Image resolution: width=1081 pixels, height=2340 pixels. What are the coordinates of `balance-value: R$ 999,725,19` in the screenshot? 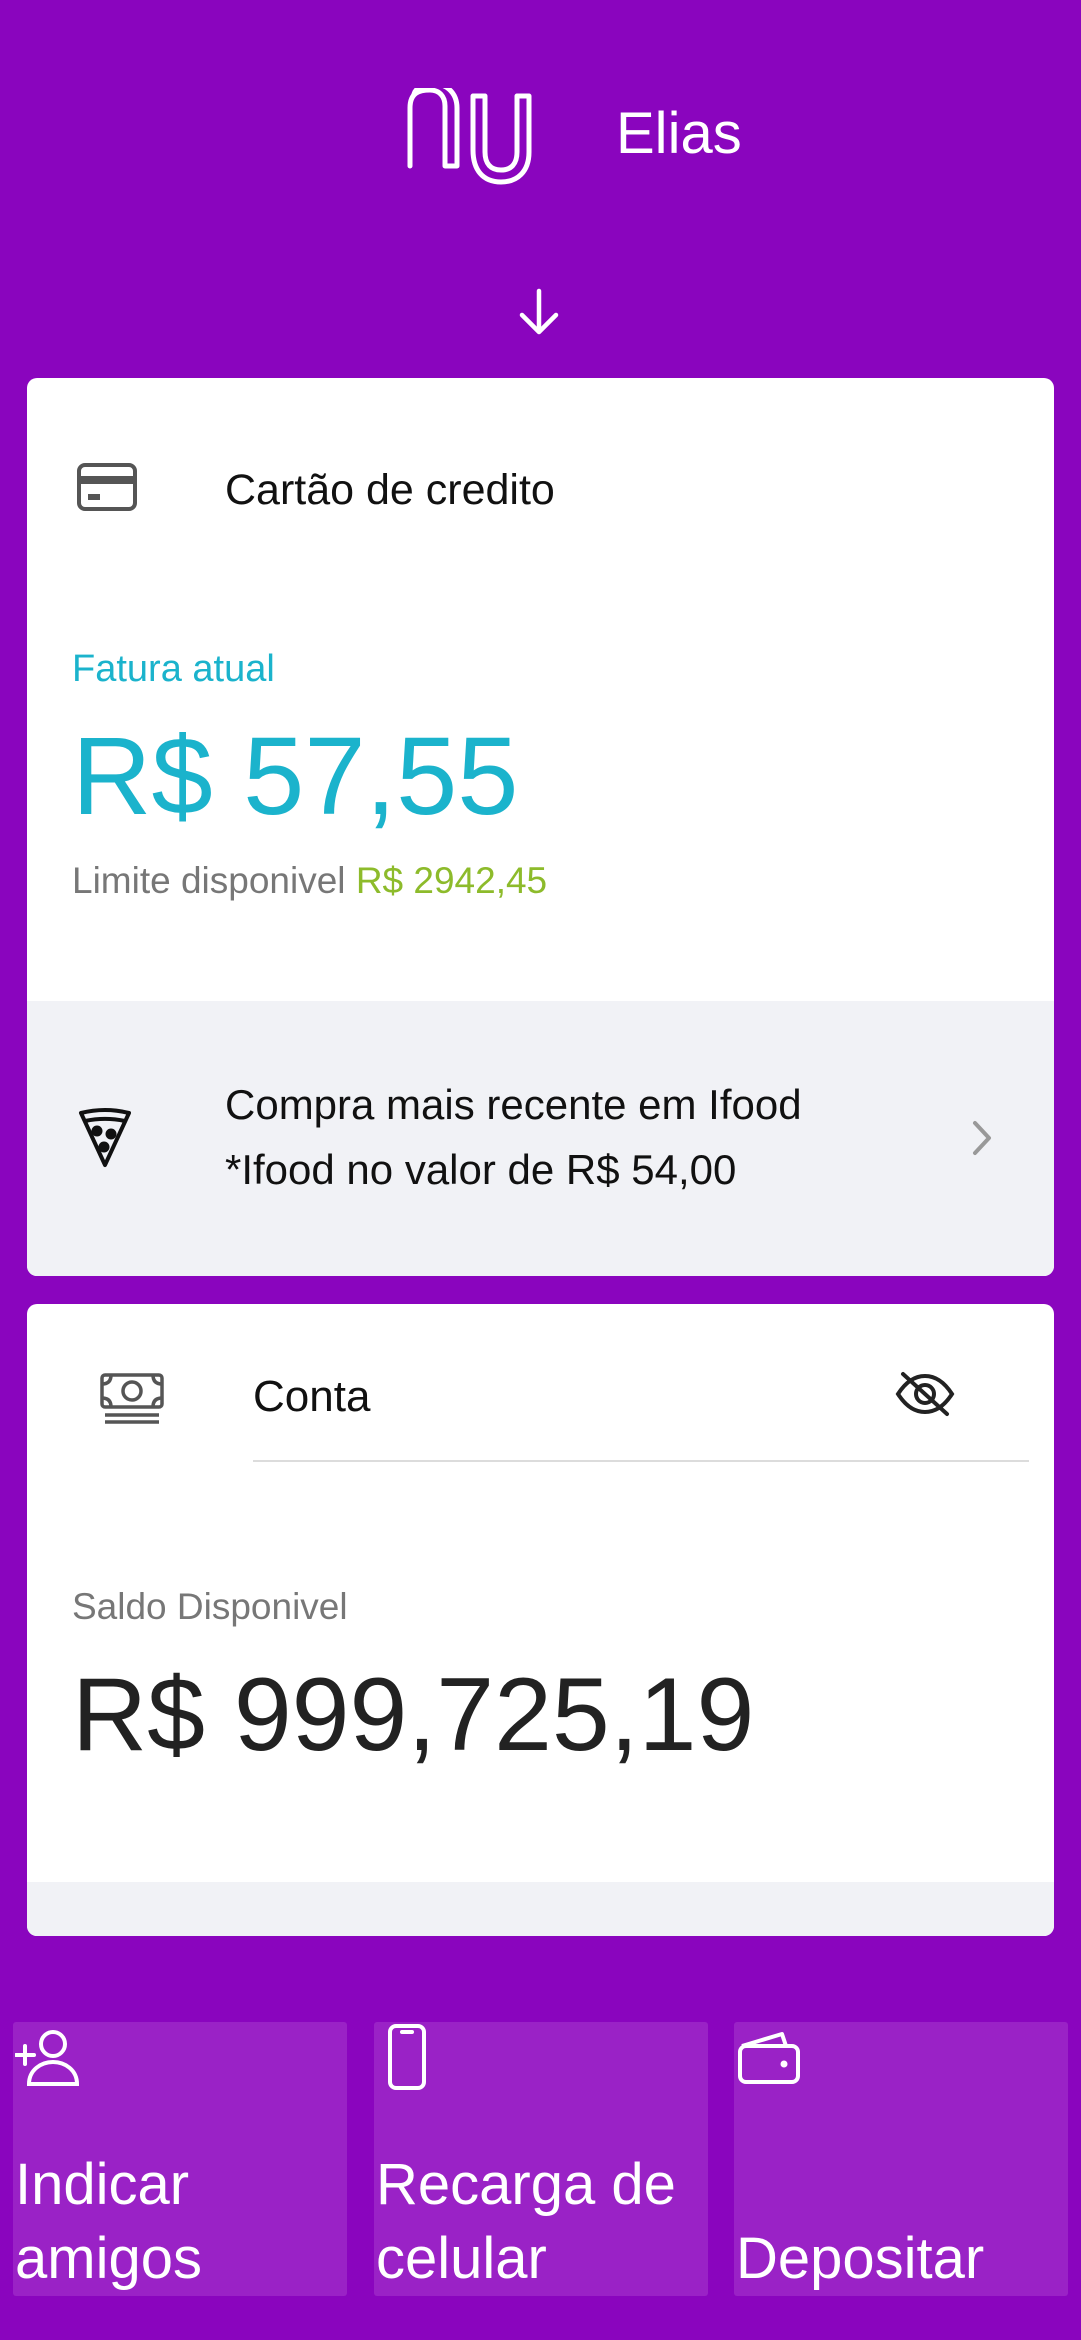 It's located at (413, 1715).